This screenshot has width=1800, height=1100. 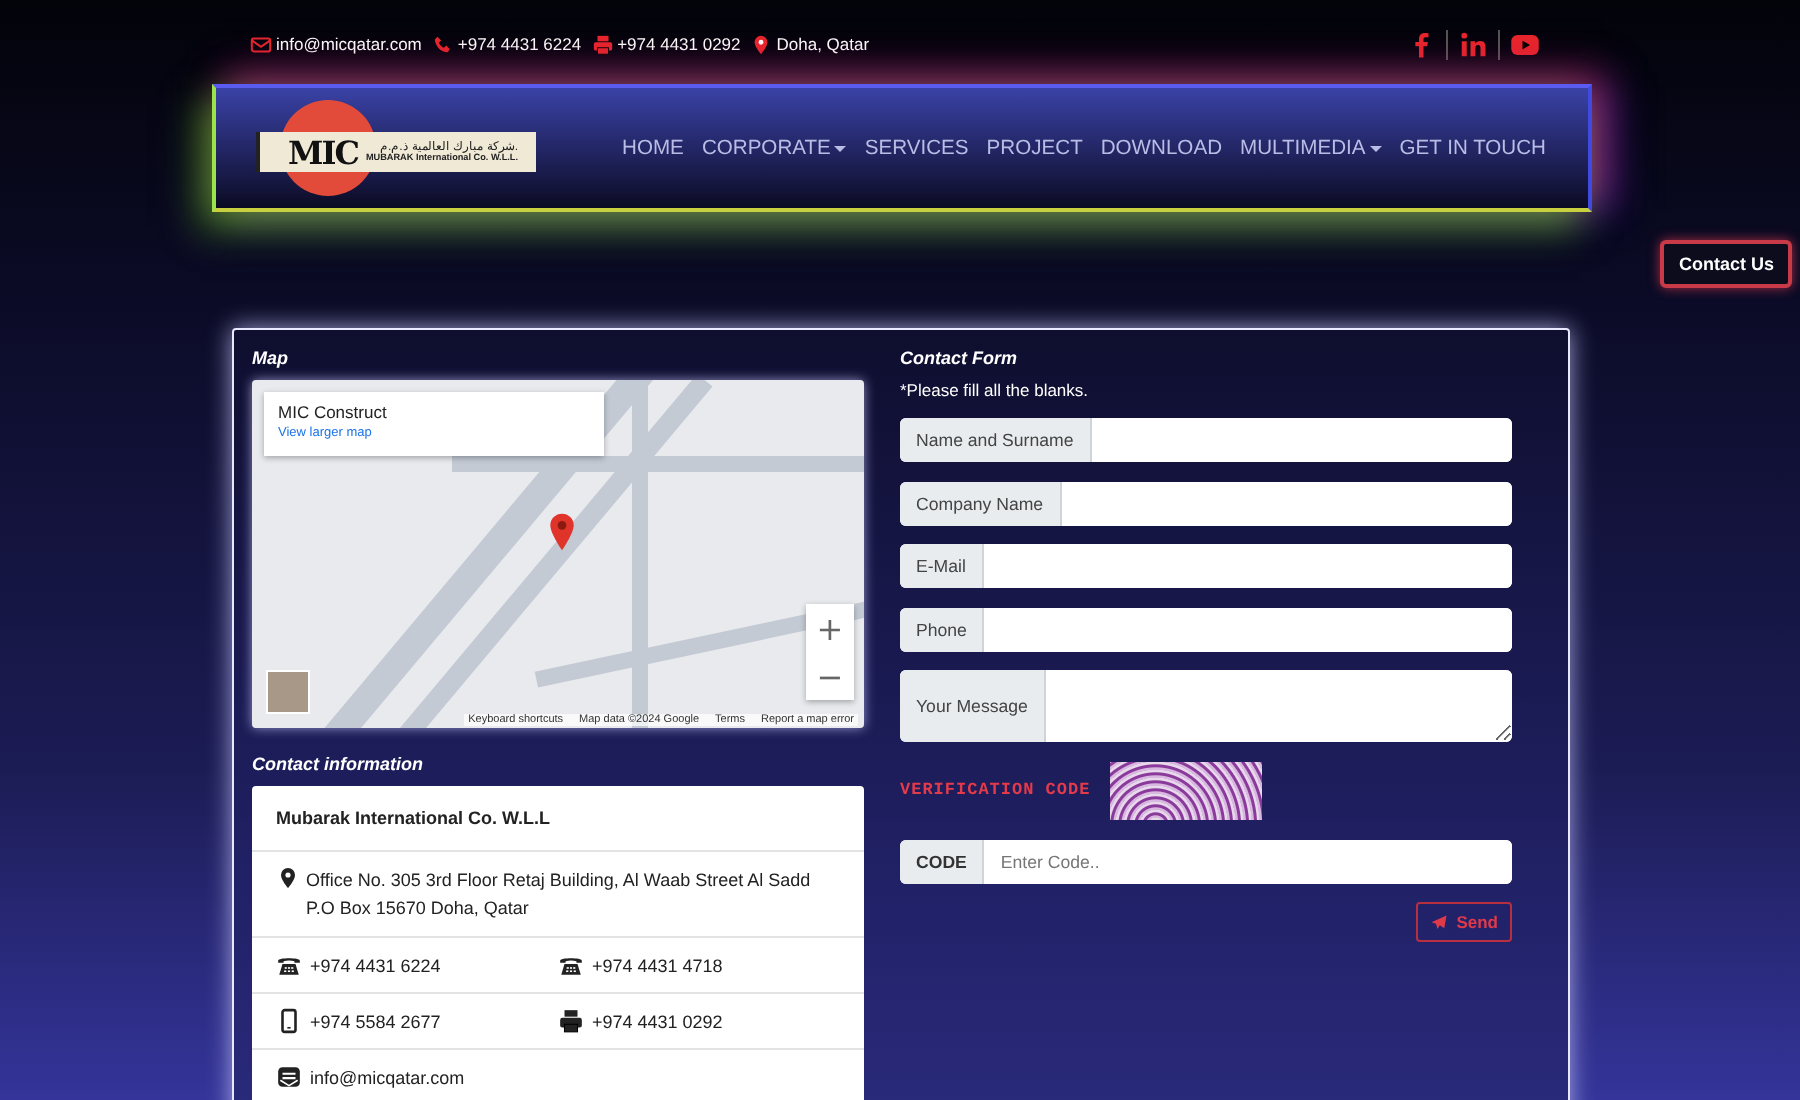 I want to click on field-label: Company Name, so click(x=981, y=503).